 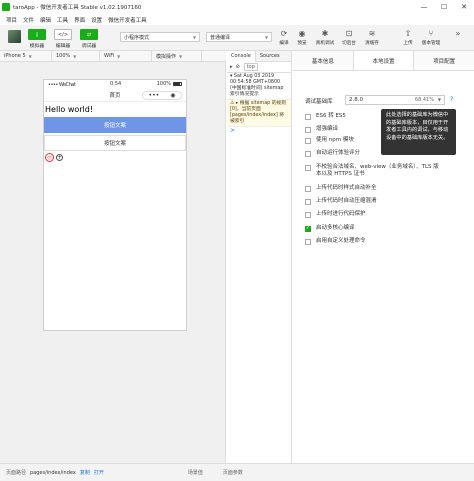 What do you see at coordinates (372, 214) in the screenshot?
I see `option-code-protect: 上传时进行代码保护` at bounding box center [372, 214].